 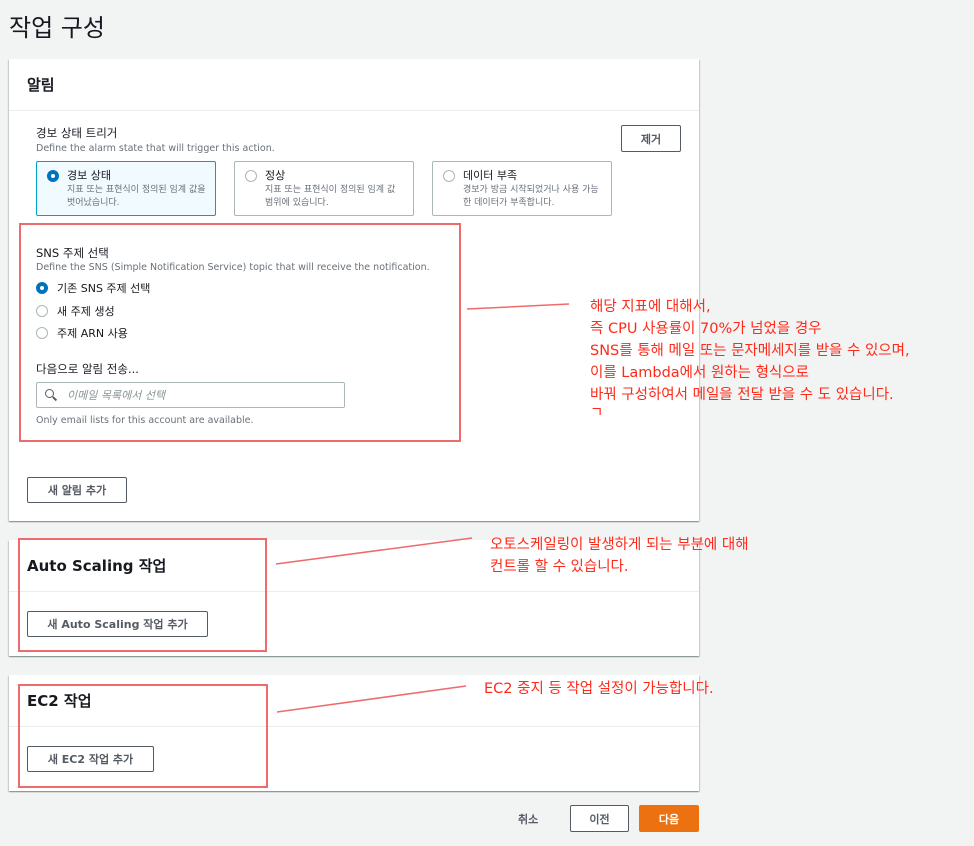 What do you see at coordinates (559, 567) in the screenshot?
I see `annotation-autoscaling-line: 컨트롤 할 수 있습니다.` at bounding box center [559, 567].